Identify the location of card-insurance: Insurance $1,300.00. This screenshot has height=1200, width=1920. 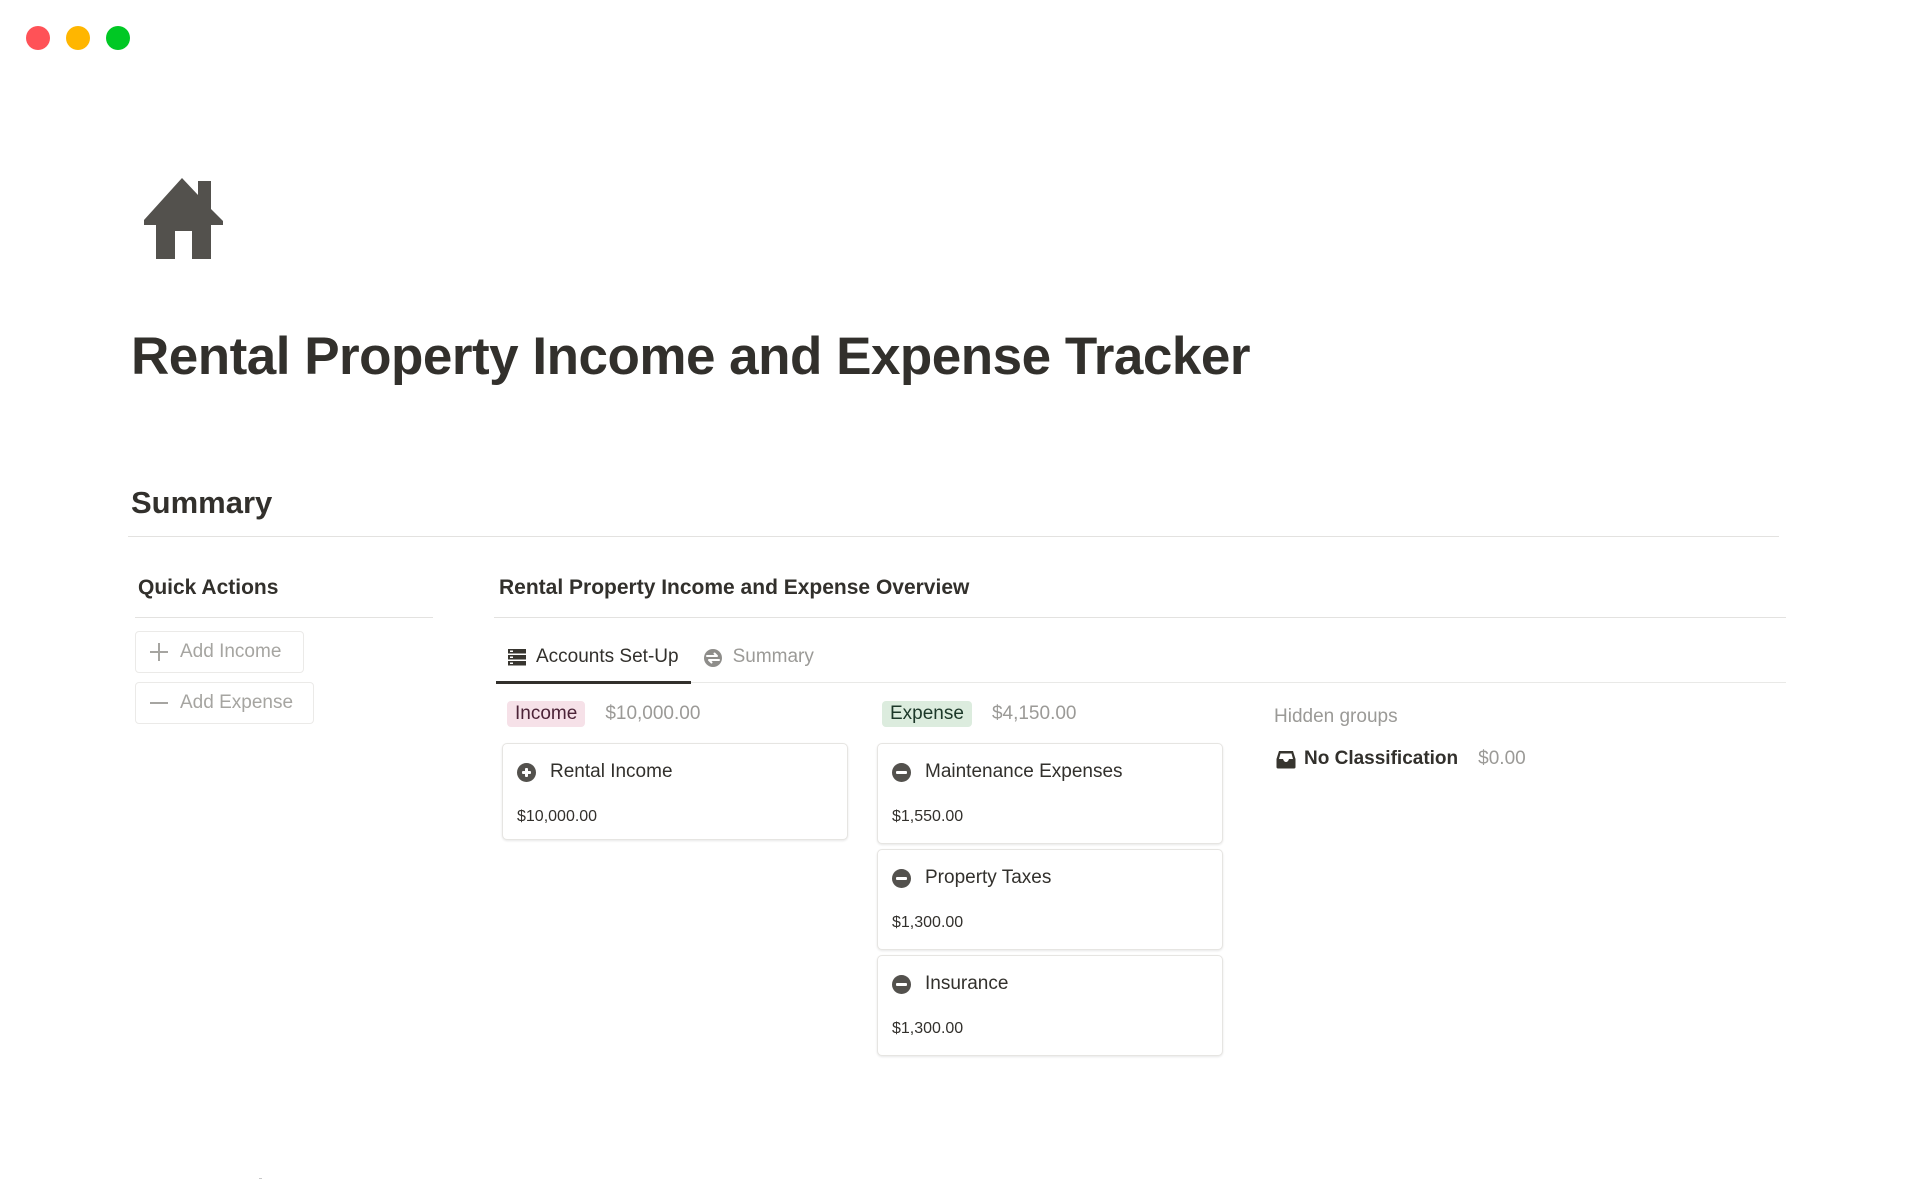
(1050, 1005).